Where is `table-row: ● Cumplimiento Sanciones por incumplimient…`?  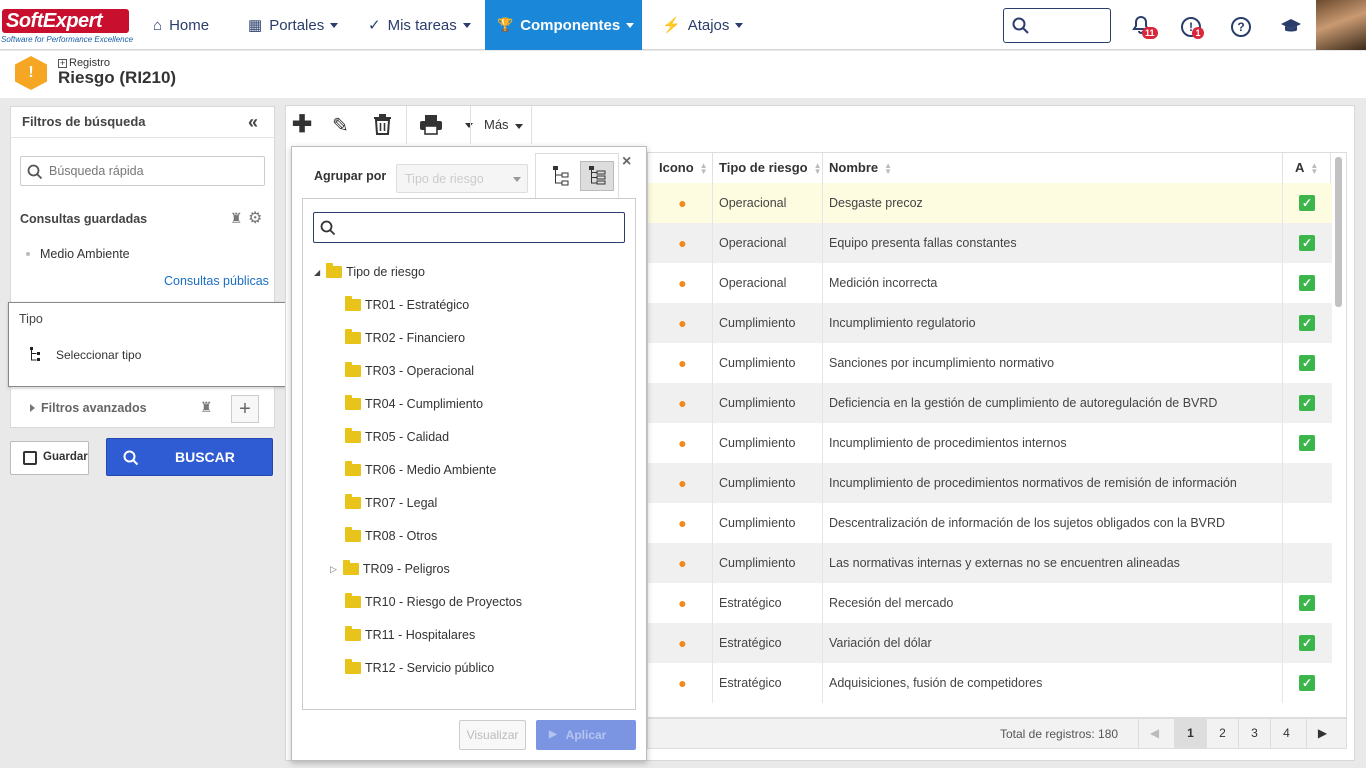 table-row: ● Cumplimiento Sanciones por incumplimient… is located at coordinates (990, 363).